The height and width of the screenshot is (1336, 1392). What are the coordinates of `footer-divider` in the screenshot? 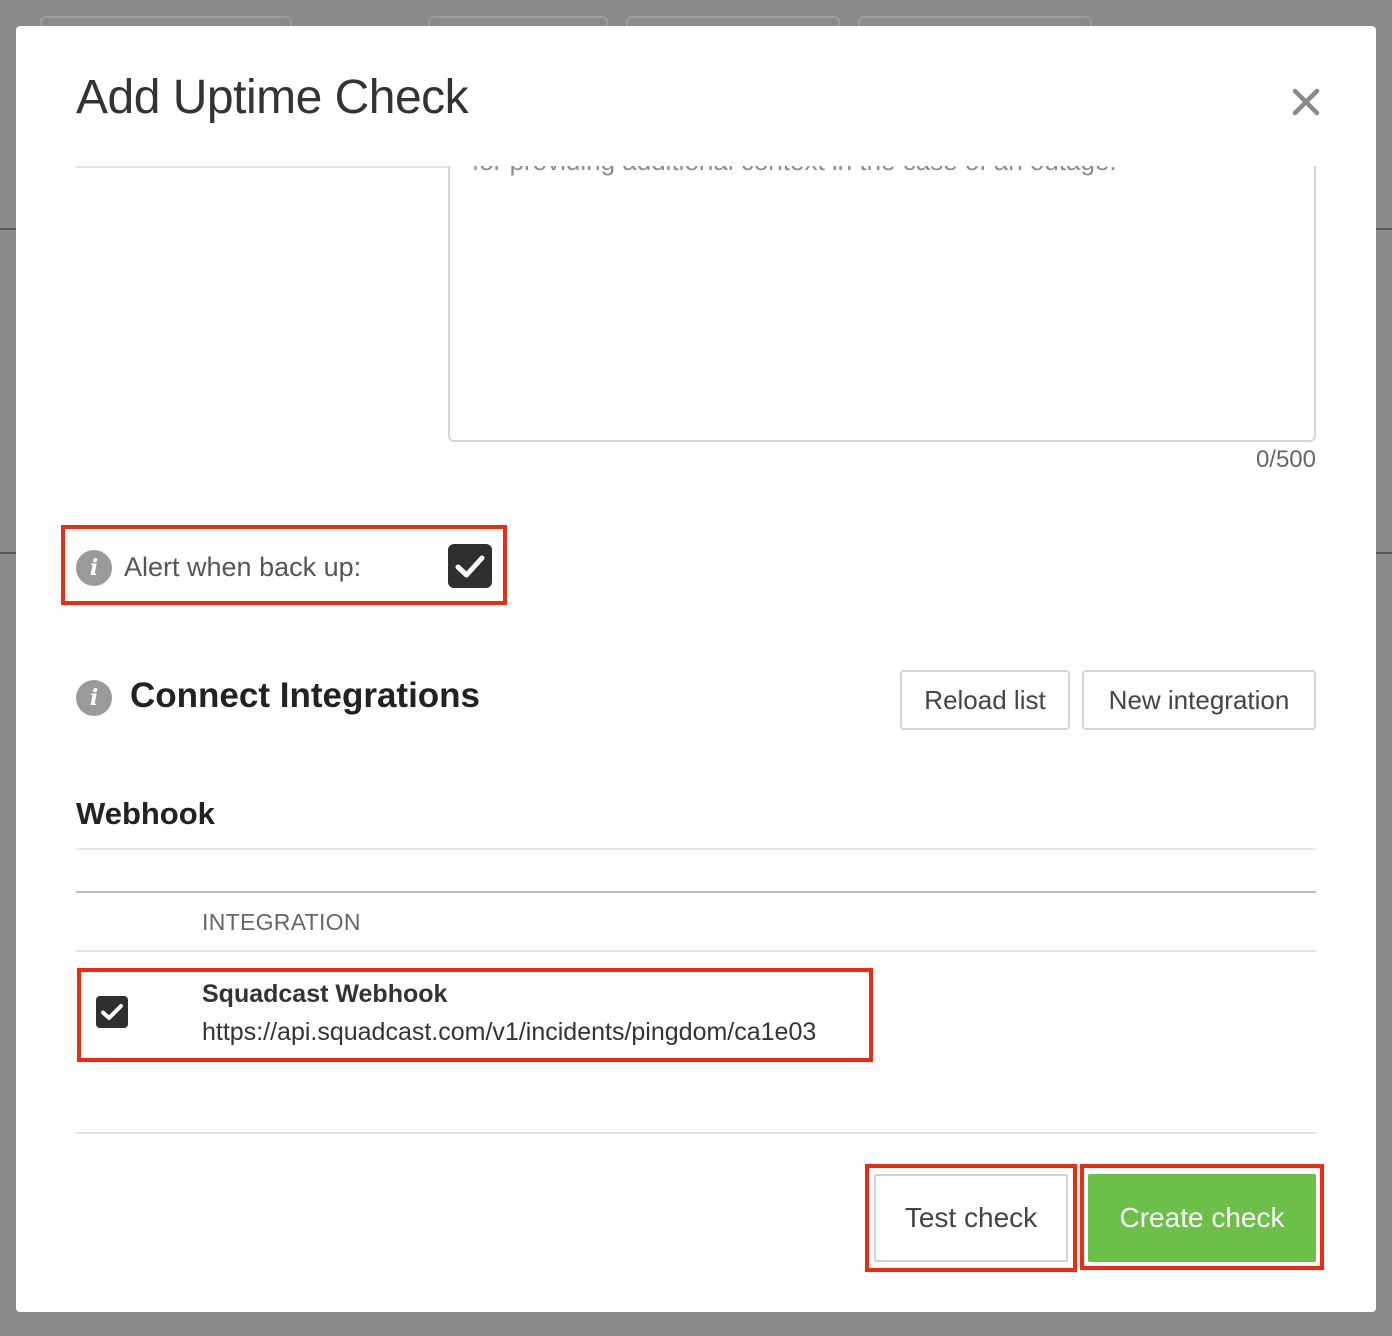 It's located at (696, 1133).